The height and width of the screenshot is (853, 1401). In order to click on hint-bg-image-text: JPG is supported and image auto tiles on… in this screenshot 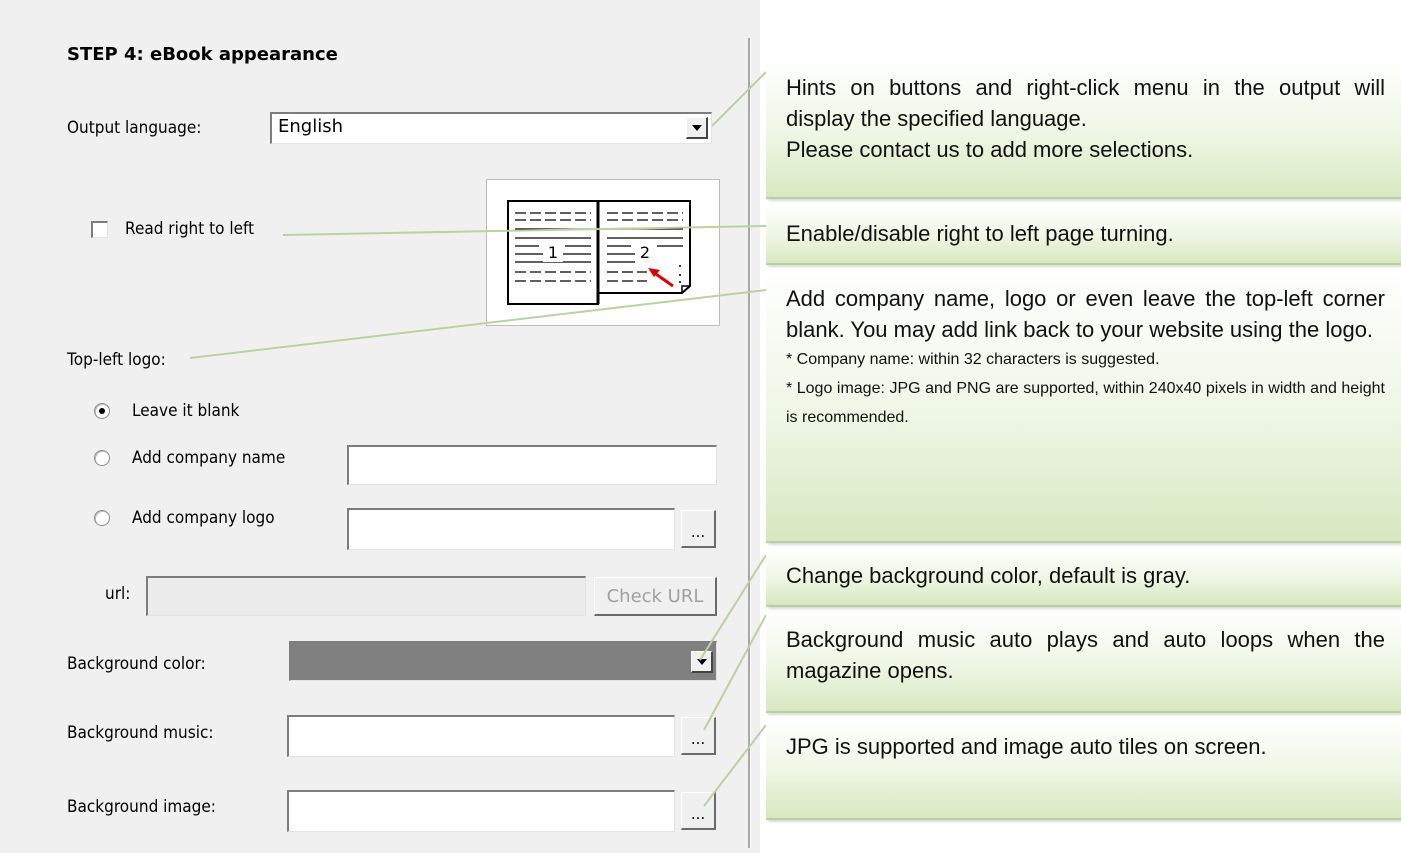, I will do `click(1026, 746)`.